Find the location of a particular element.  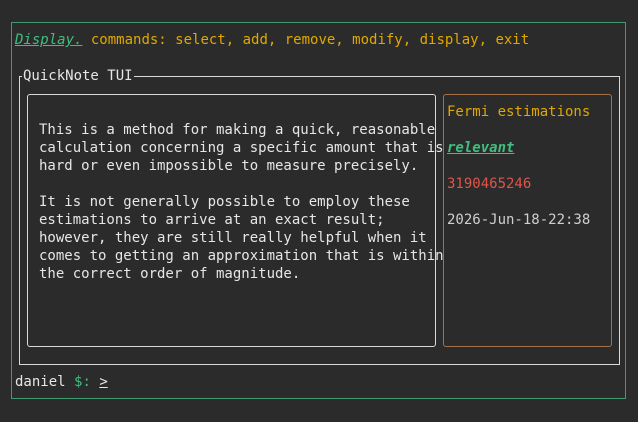

prompt-cursor: > is located at coordinates (103, 382).